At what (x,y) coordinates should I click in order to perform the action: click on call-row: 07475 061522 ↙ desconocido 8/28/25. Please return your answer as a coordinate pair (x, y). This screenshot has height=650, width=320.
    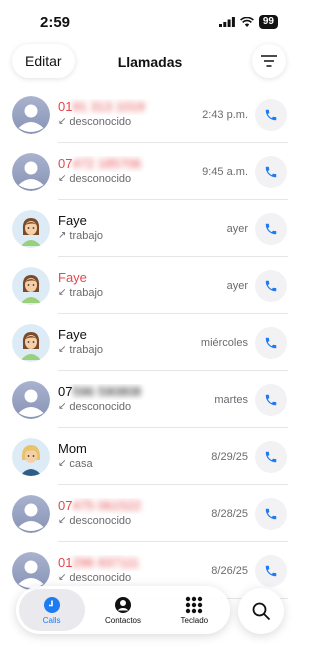
    Looking at the image, I should click on (150, 513).